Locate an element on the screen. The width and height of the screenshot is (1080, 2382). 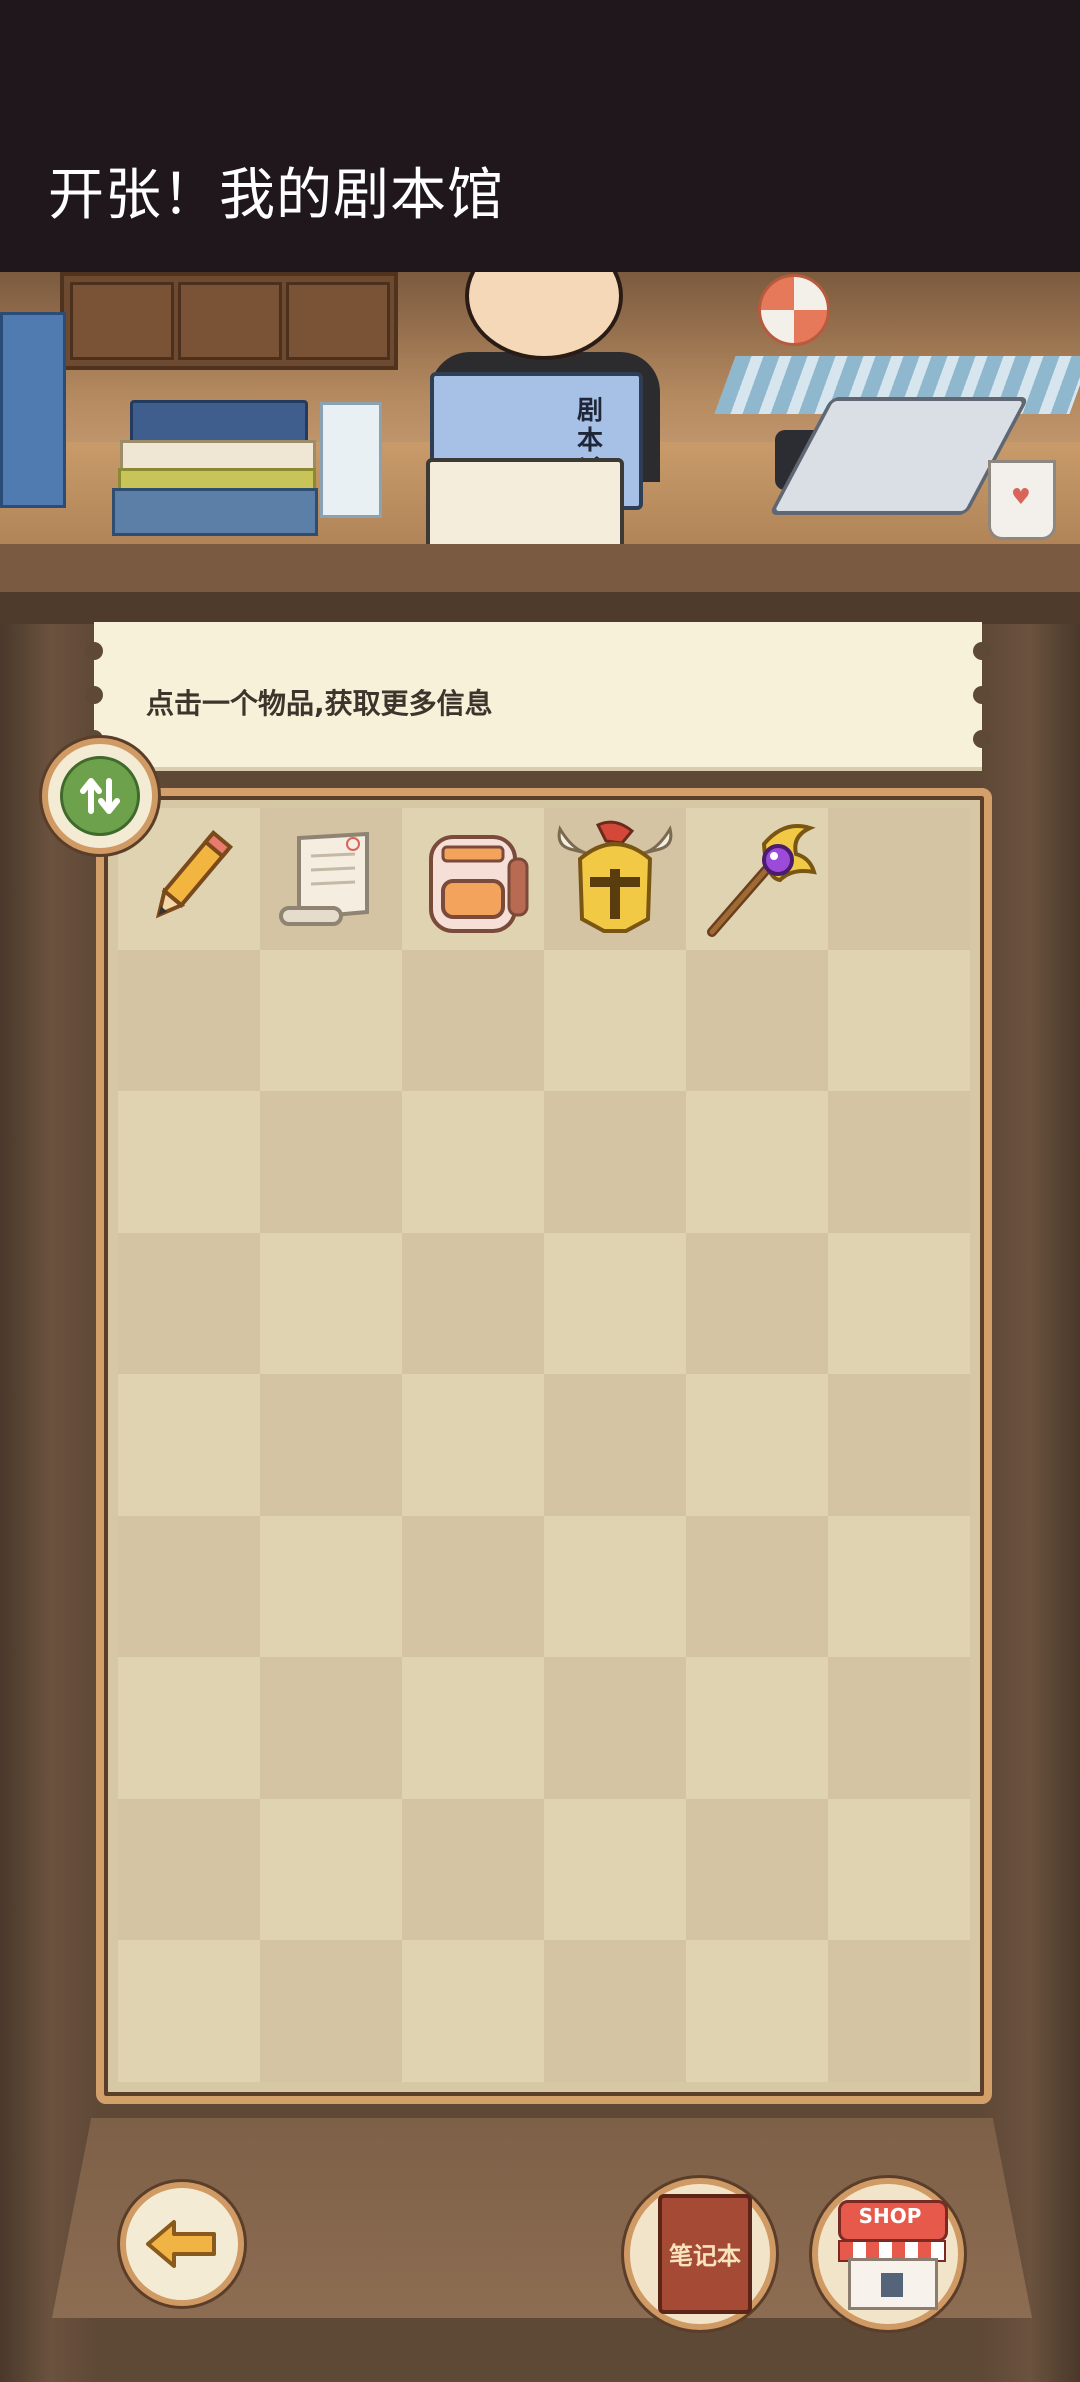
back-arrow-icon is located at coordinates (181, 2244).